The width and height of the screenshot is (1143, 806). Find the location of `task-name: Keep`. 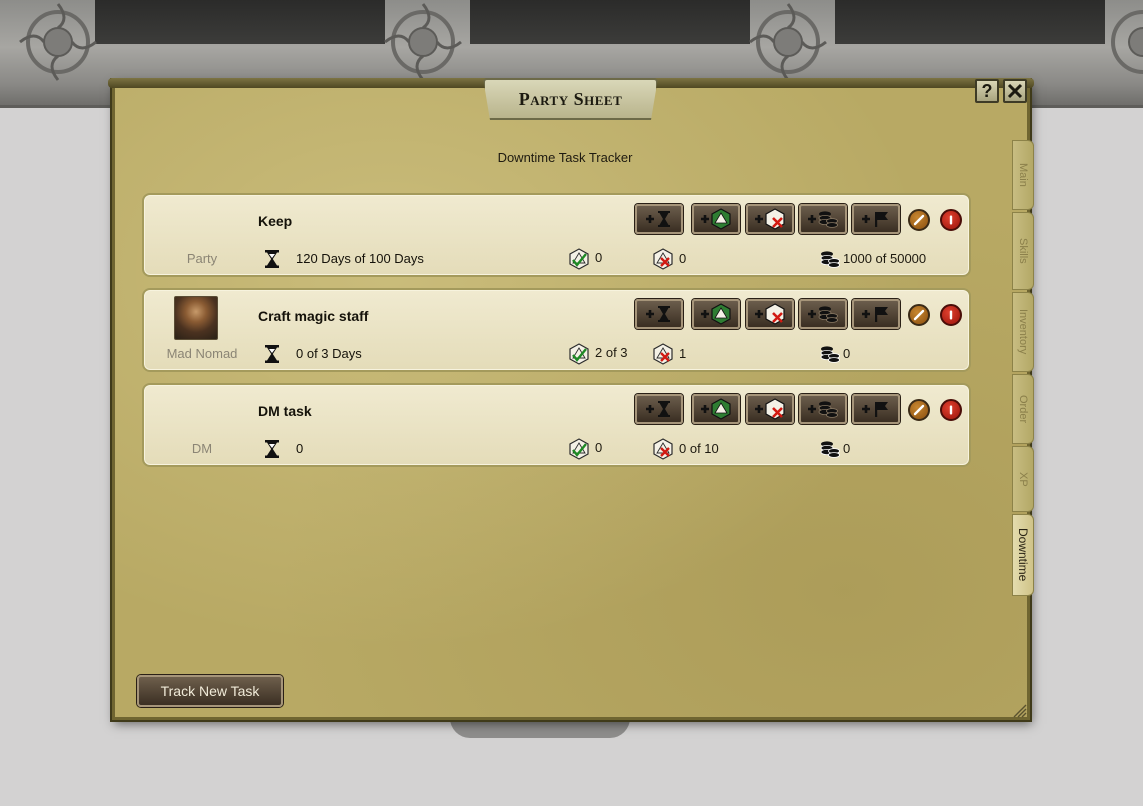

task-name: Keep is located at coordinates (275, 221).